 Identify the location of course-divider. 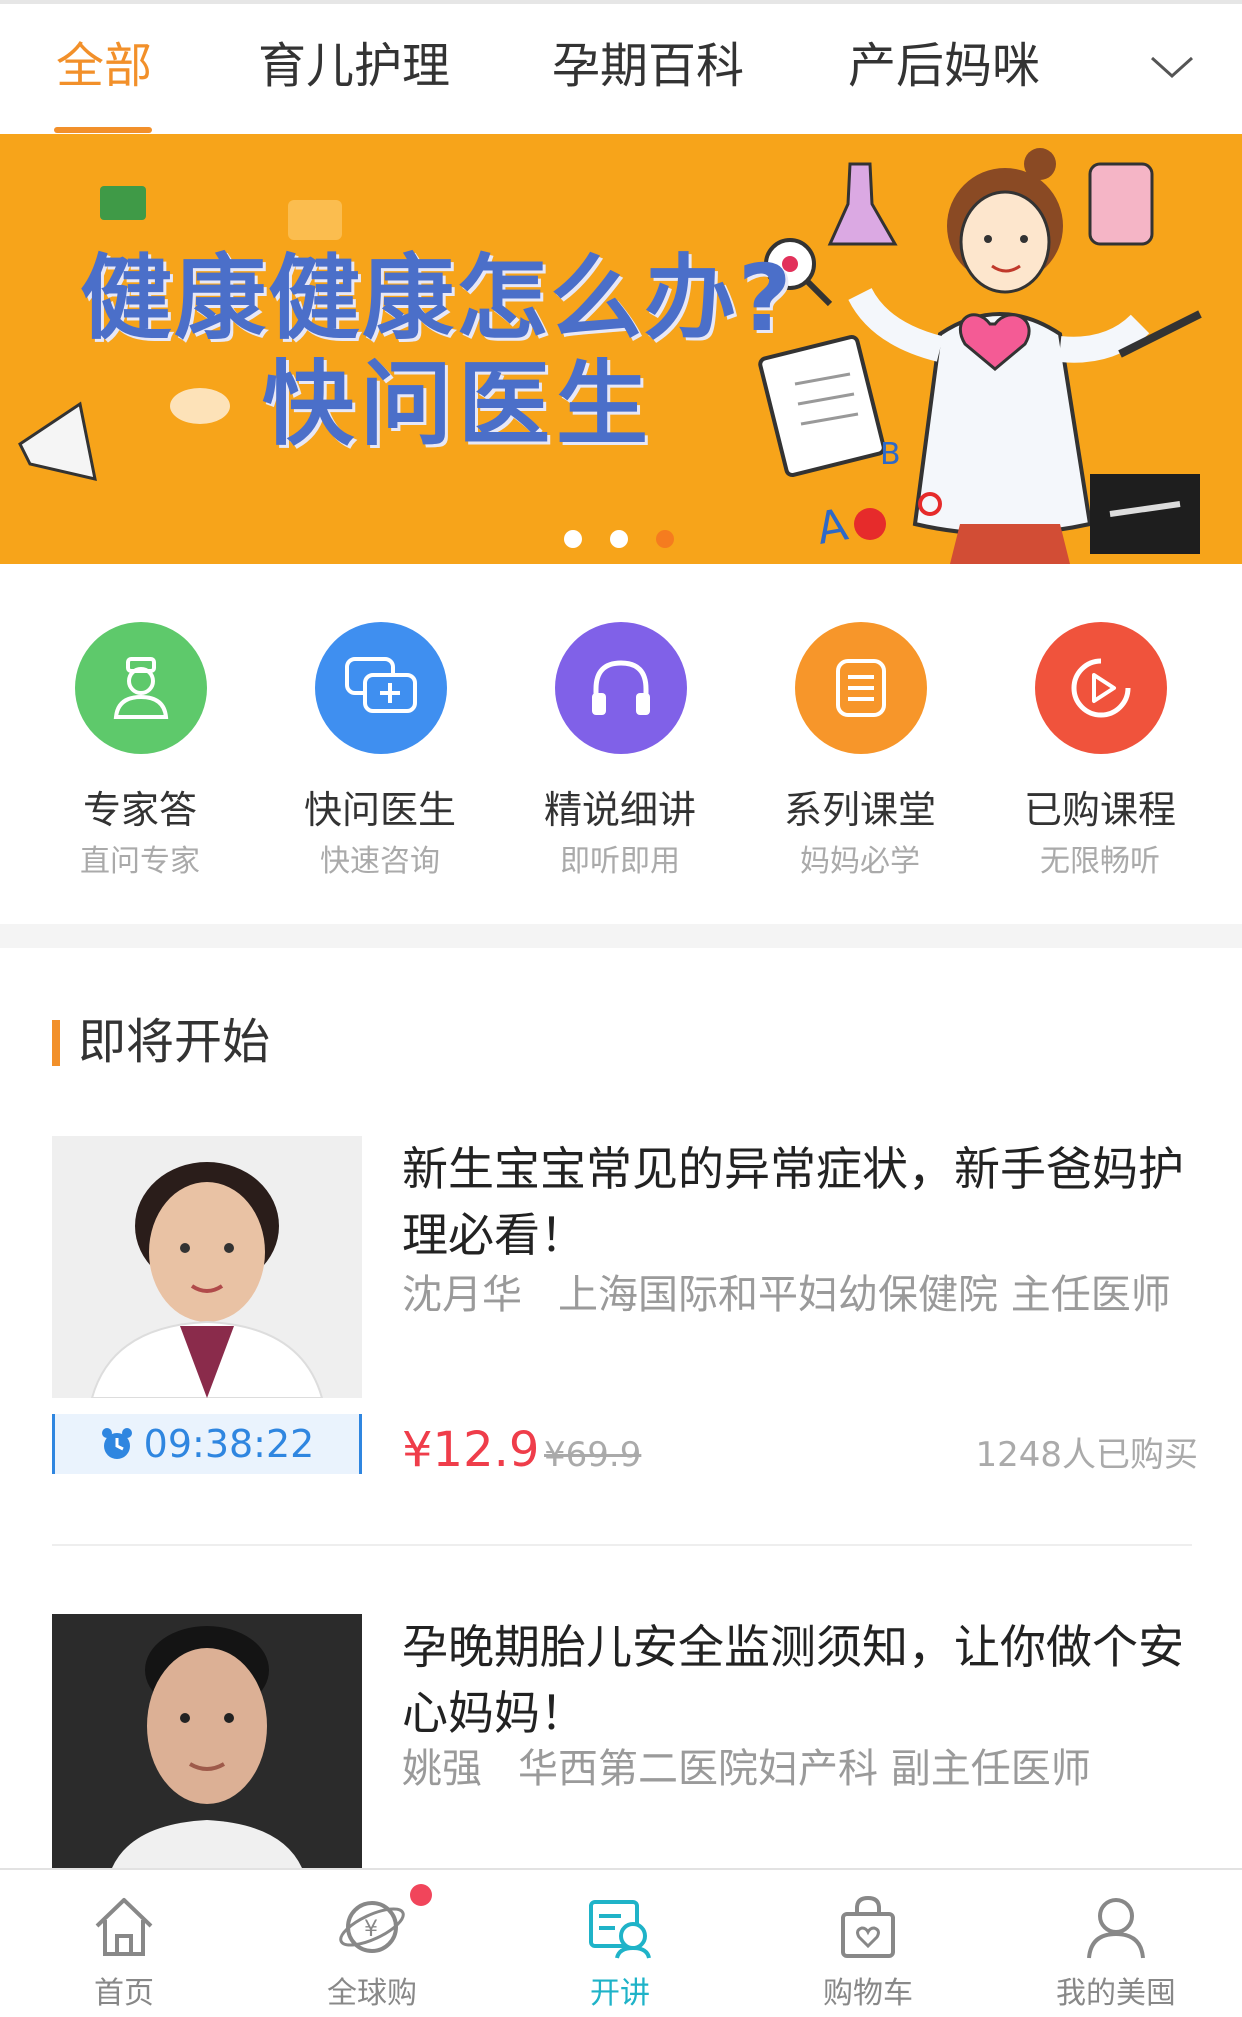
(622, 1545).